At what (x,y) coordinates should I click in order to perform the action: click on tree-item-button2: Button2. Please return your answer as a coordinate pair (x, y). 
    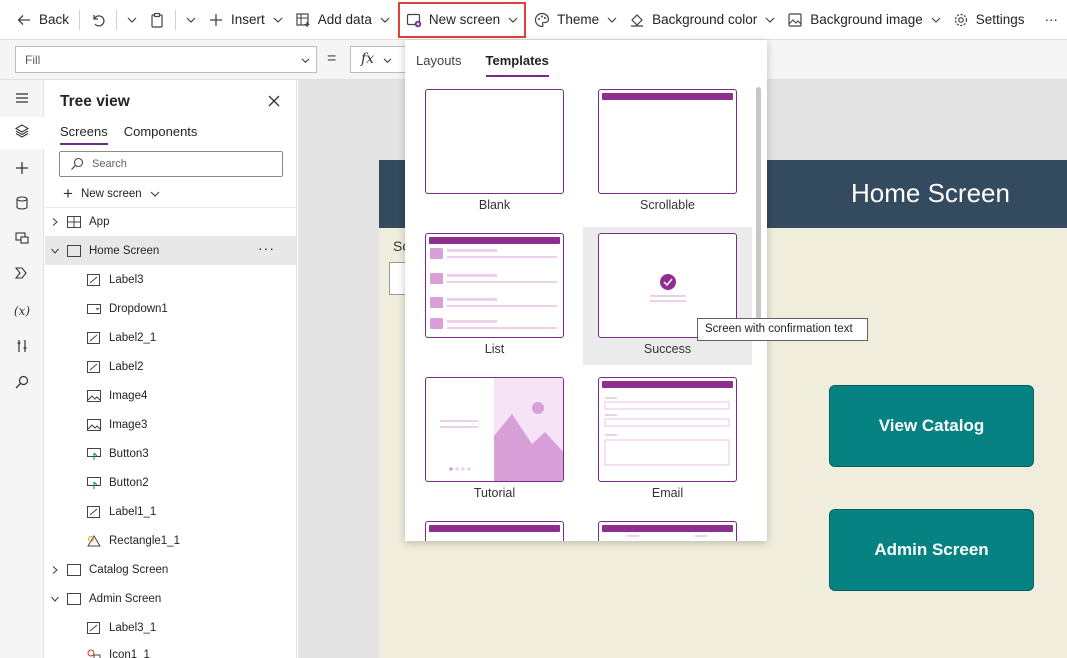
    Looking at the image, I should click on (170, 482).